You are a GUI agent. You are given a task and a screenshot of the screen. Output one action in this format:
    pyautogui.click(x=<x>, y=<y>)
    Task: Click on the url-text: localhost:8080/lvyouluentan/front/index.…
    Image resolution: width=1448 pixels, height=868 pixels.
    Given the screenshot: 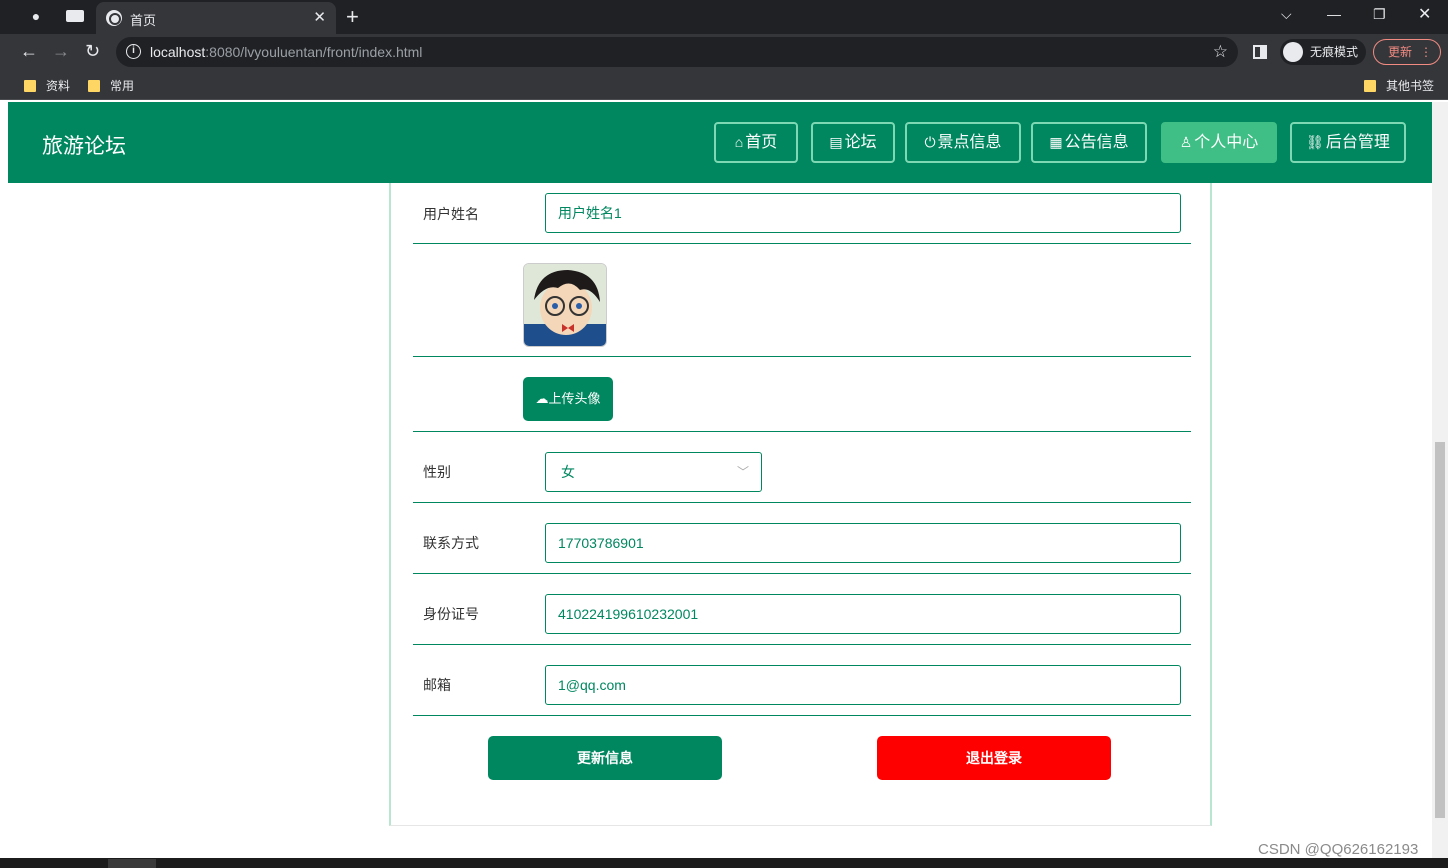 What is the action you would take?
    pyautogui.click(x=286, y=52)
    